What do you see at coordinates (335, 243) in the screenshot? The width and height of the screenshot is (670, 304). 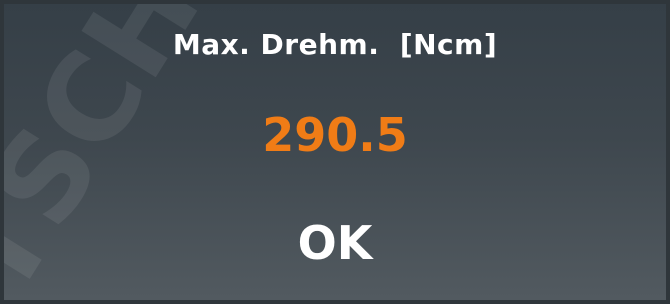 I see `status-indicator: OK` at bounding box center [335, 243].